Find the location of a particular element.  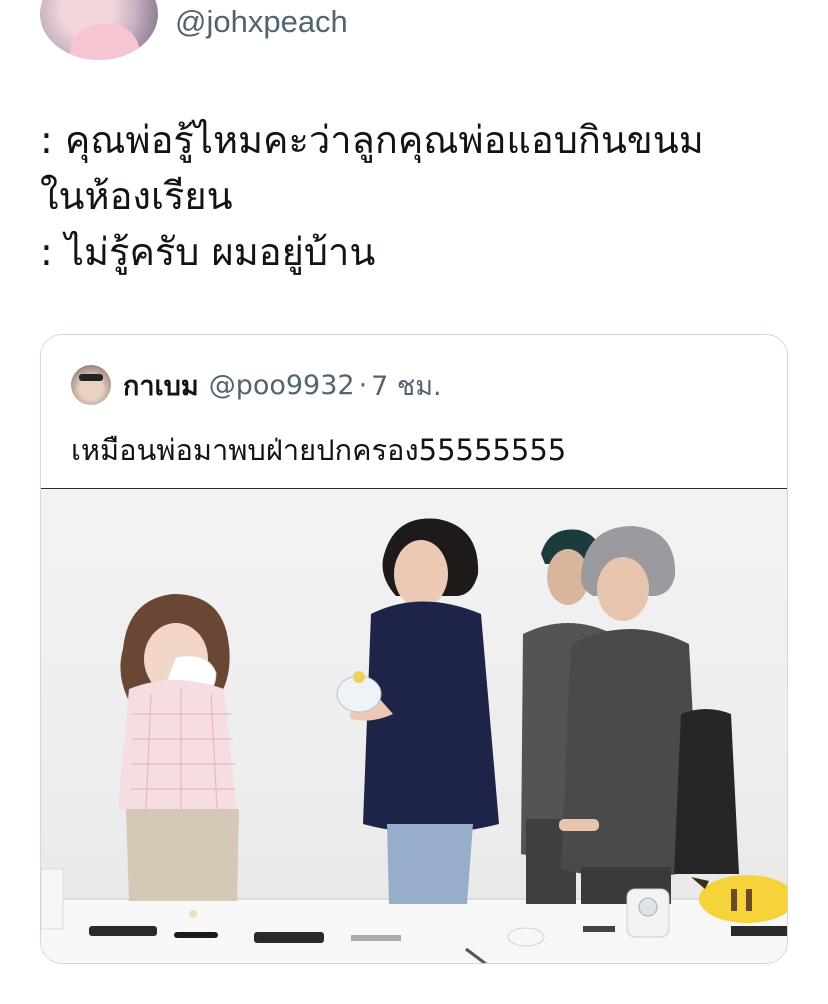

tweet-line: : ไม่รู้ครับ ผมอยู่บ้าน is located at coordinates (208, 252).